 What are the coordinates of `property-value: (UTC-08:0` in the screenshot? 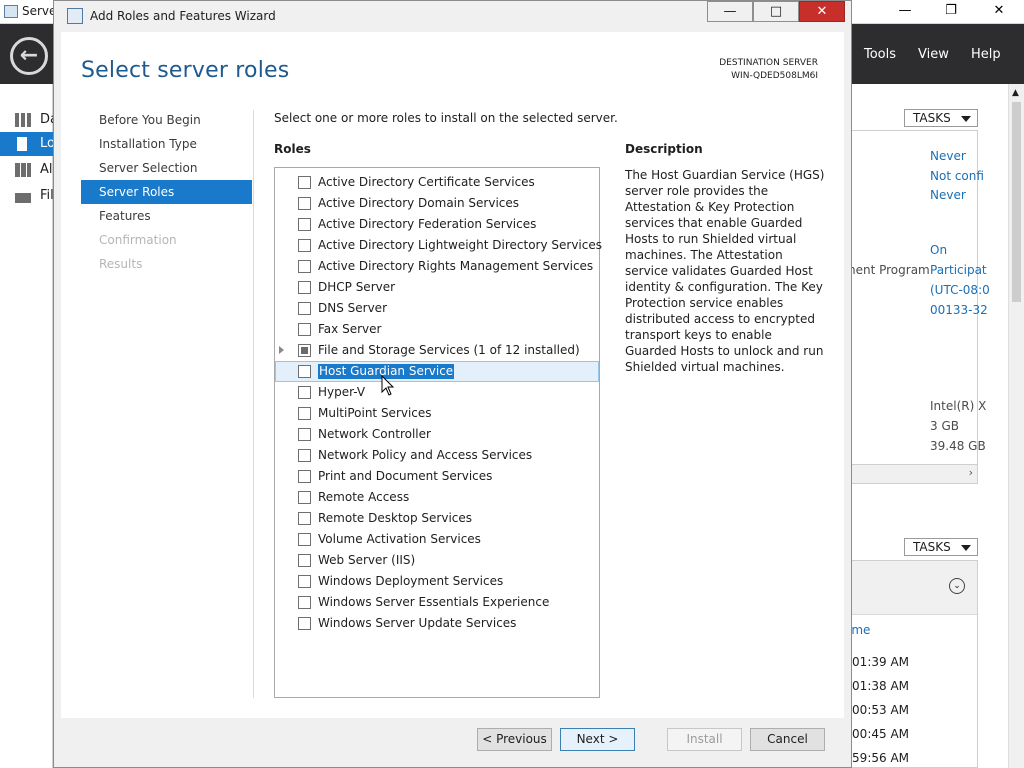 It's located at (960, 290).